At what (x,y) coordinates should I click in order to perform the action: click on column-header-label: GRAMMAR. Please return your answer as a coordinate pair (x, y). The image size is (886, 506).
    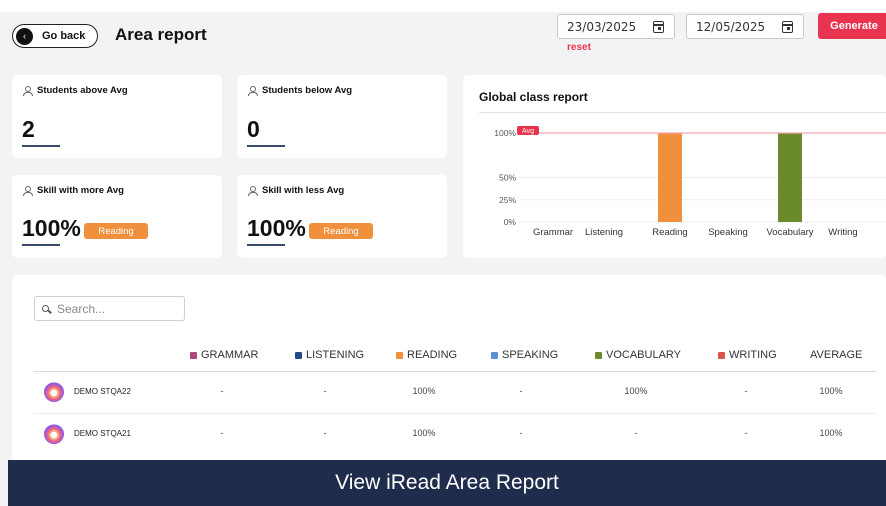
    Looking at the image, I should click on (230, 355).